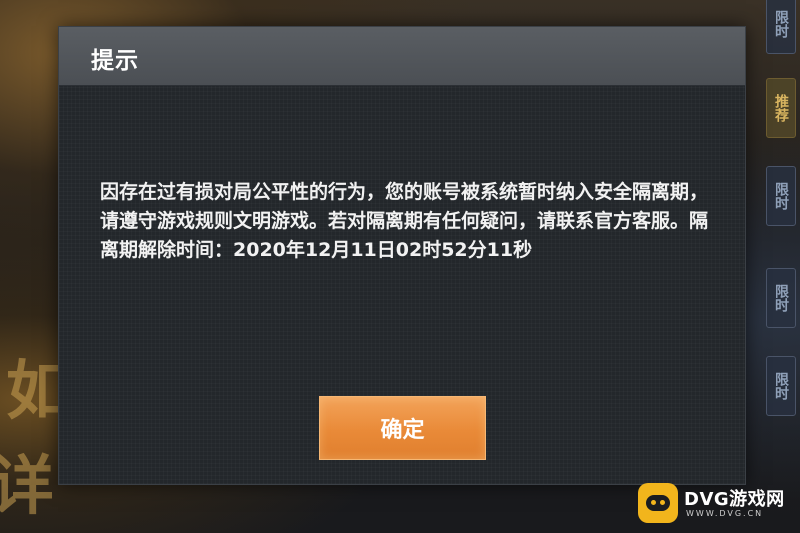 This screenshot has height=533, width=800. I want to click on watermark-url: WWW.DVG.CN, so click(725, 513).